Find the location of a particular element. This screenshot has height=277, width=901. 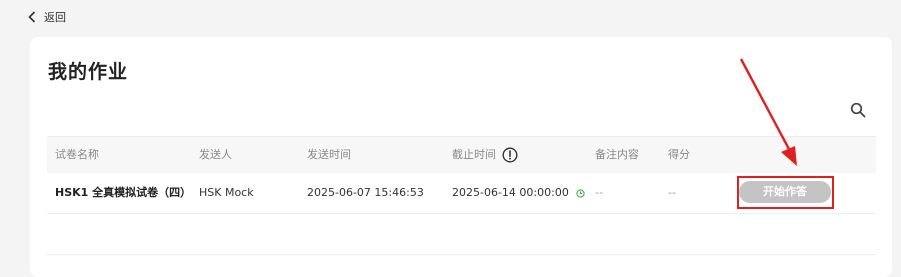

clock-icon is located at coordinates (580, 193).